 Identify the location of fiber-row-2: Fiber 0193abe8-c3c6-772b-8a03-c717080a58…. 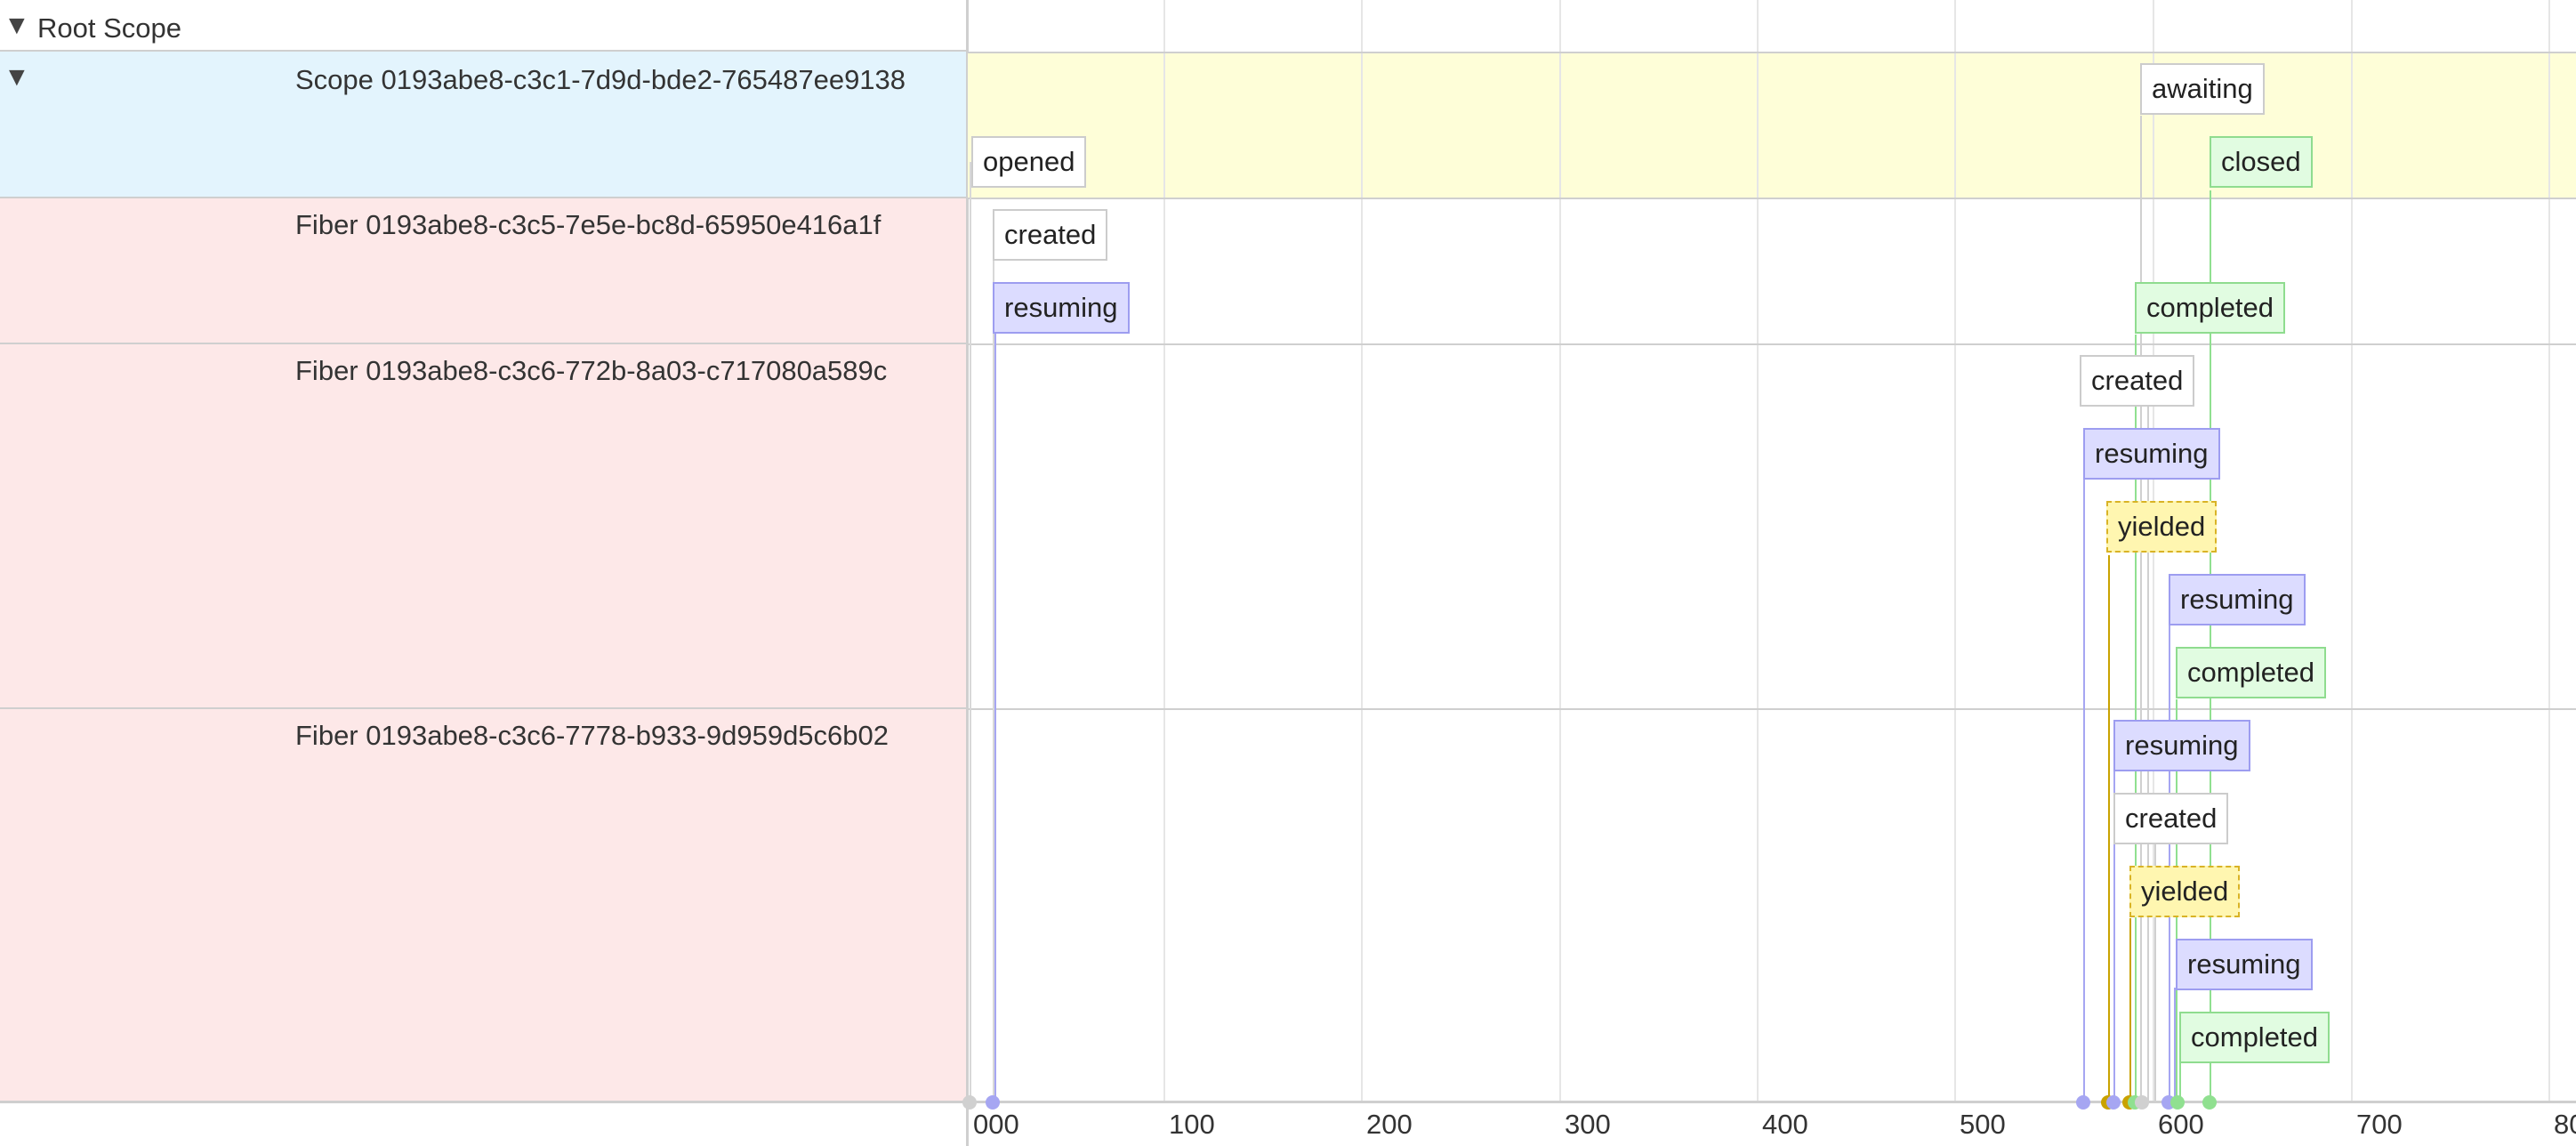
(483, 526).